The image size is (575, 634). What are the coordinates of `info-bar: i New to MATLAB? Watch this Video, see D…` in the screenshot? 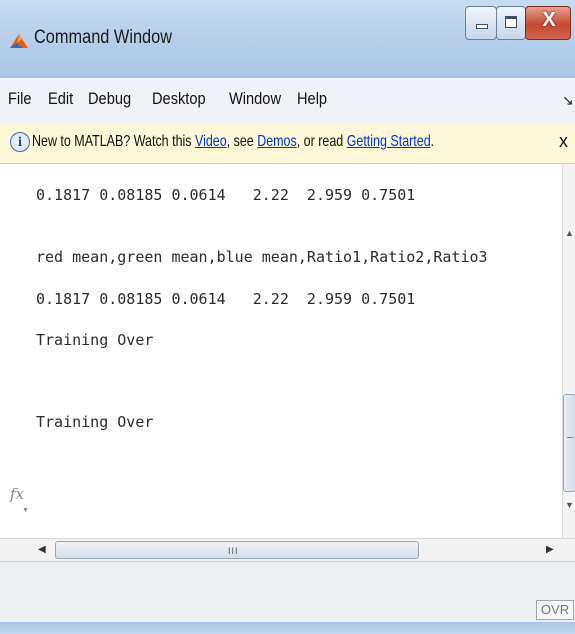 It's located at (287, 143).